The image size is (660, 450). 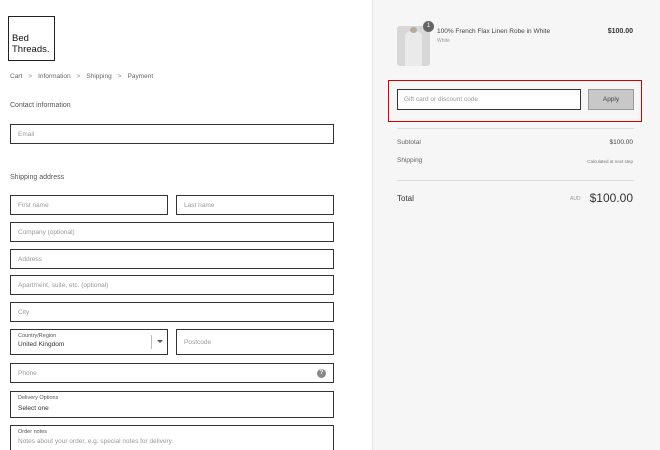 I want to click on contact-section-title: Contact information, so click(x=40, y=105).